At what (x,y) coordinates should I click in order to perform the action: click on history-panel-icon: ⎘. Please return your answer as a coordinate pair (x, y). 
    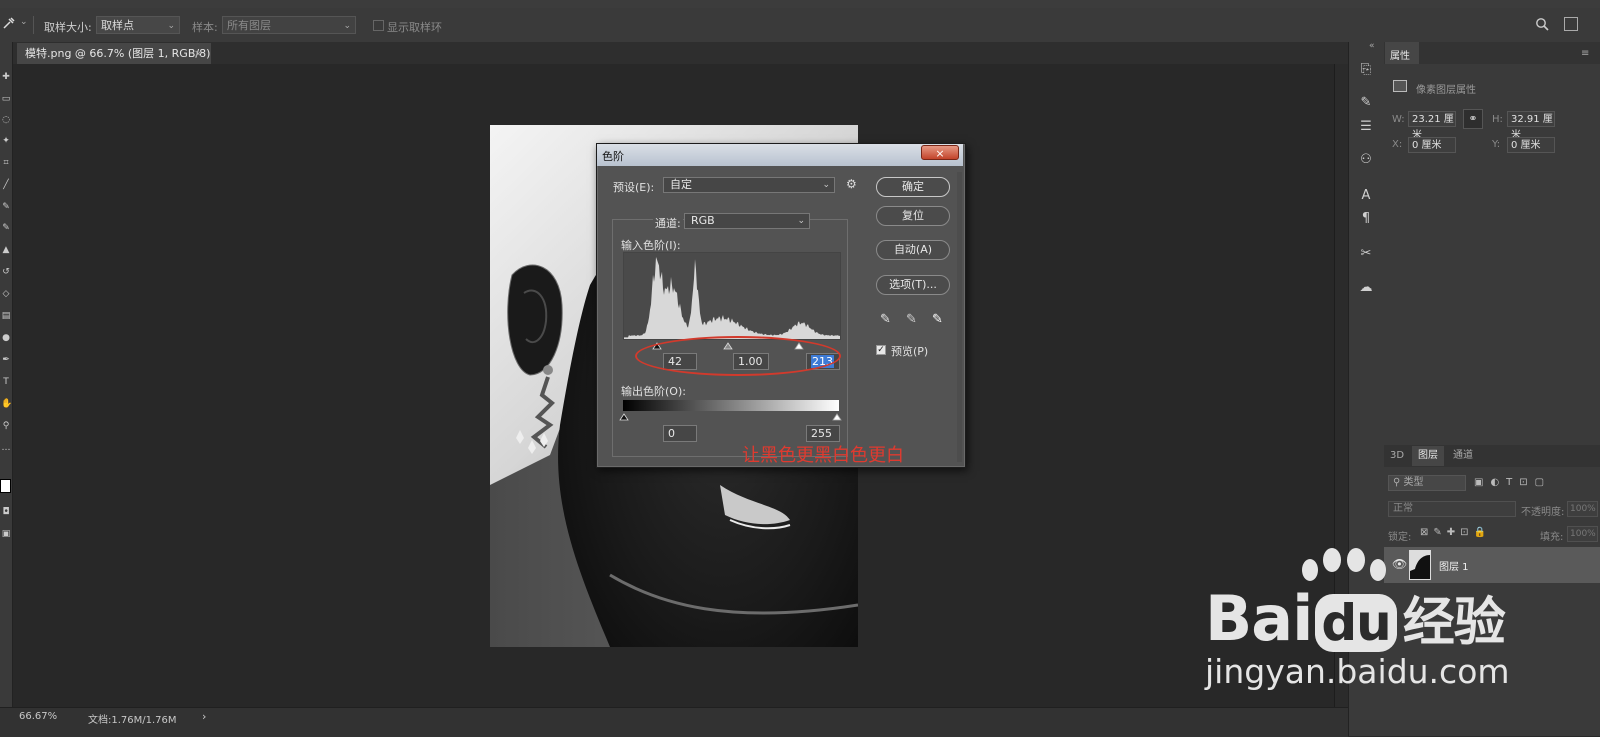
    Looking at the image, I should click on (1366, 70).